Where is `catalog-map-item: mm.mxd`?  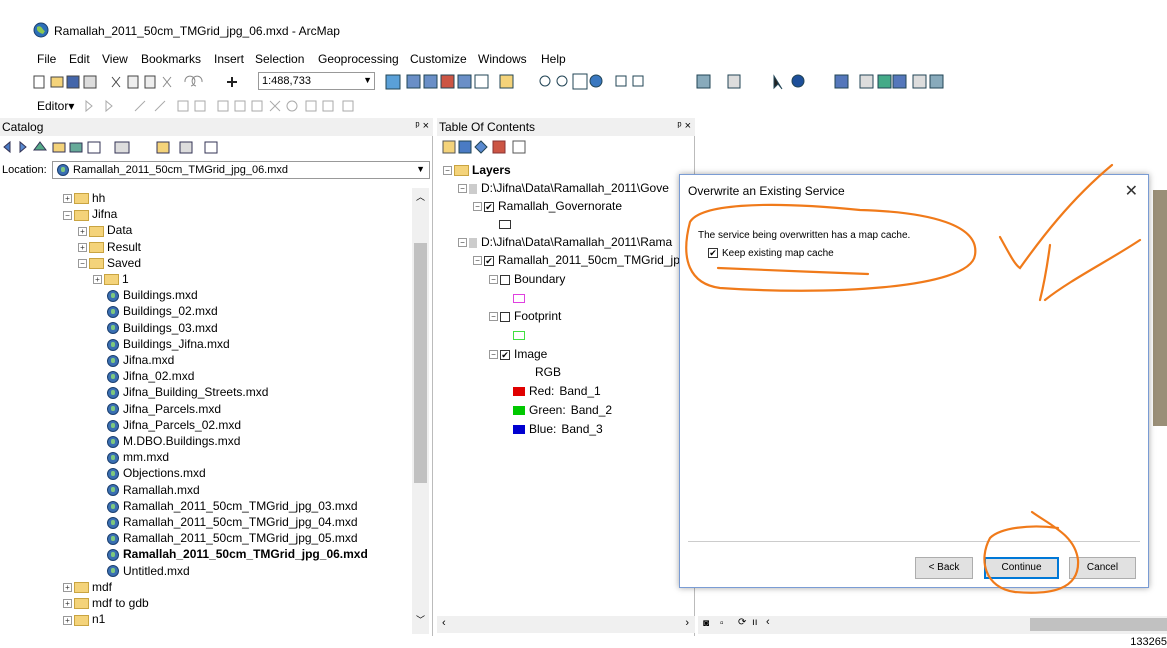
catalog-map-item: mm.mxd is located at coordinates (138, 457).